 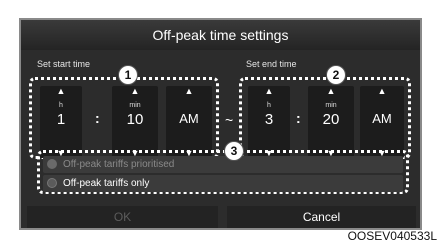 What do you see at coordinates (189, 118) in the screenshot?
I see `start-ampm-value: AM` at bounding box center [189, 118].